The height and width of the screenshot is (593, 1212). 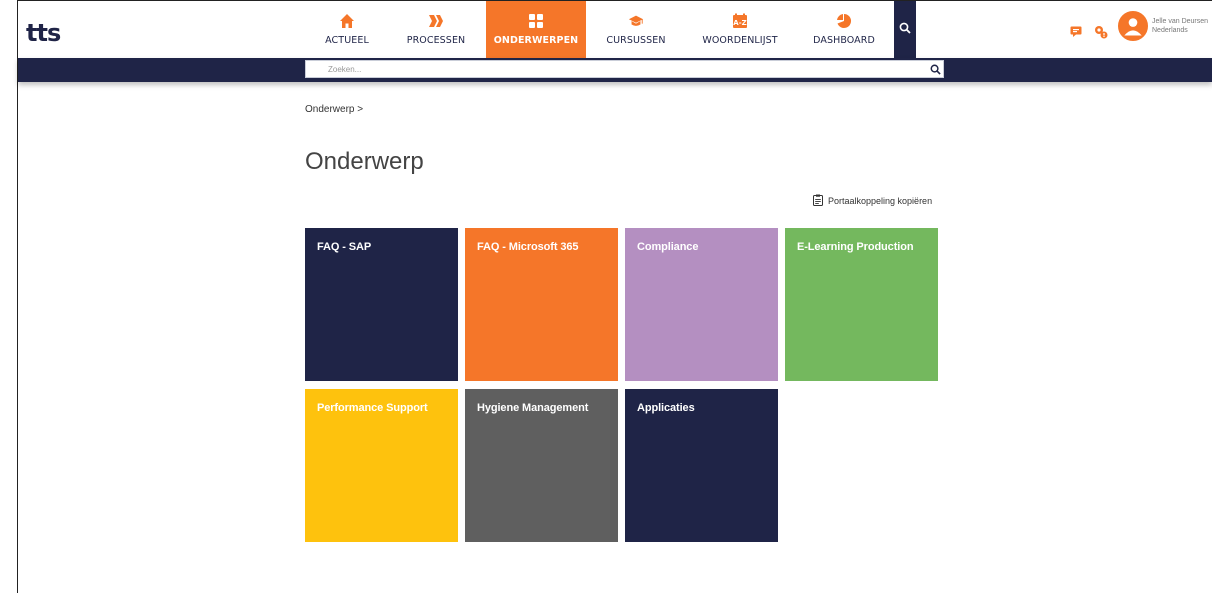 What do you see at coordinates (347, 21) in the screenshot?
I see `home-icon` at bounding box center [347, 21].